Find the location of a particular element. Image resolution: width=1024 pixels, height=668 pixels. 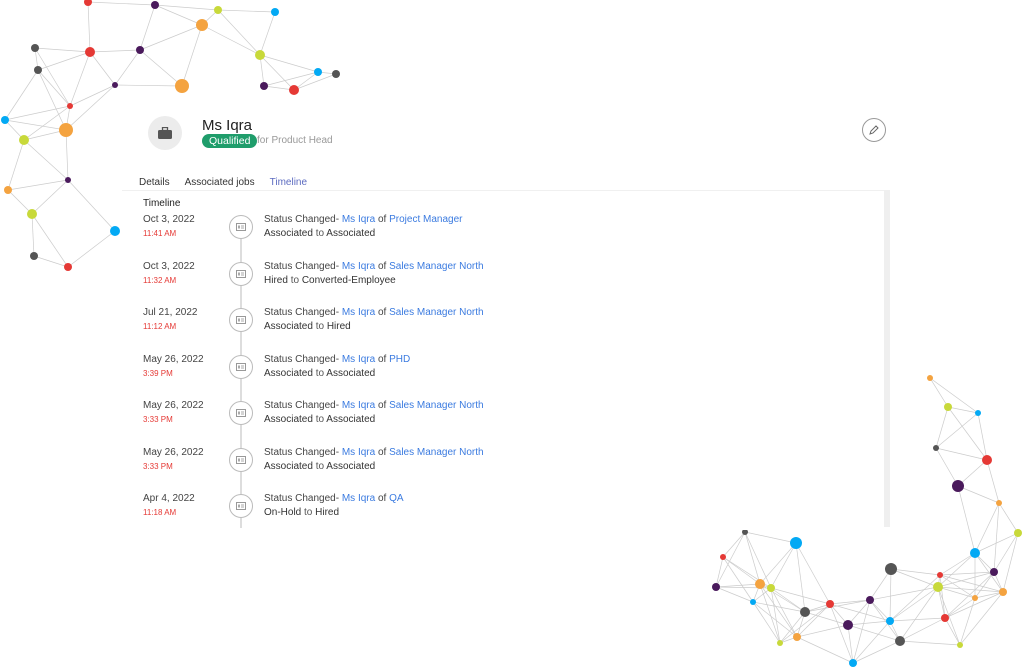

tab-bar: Details Associated jobs Timeline is located at coordinates (223, 184).